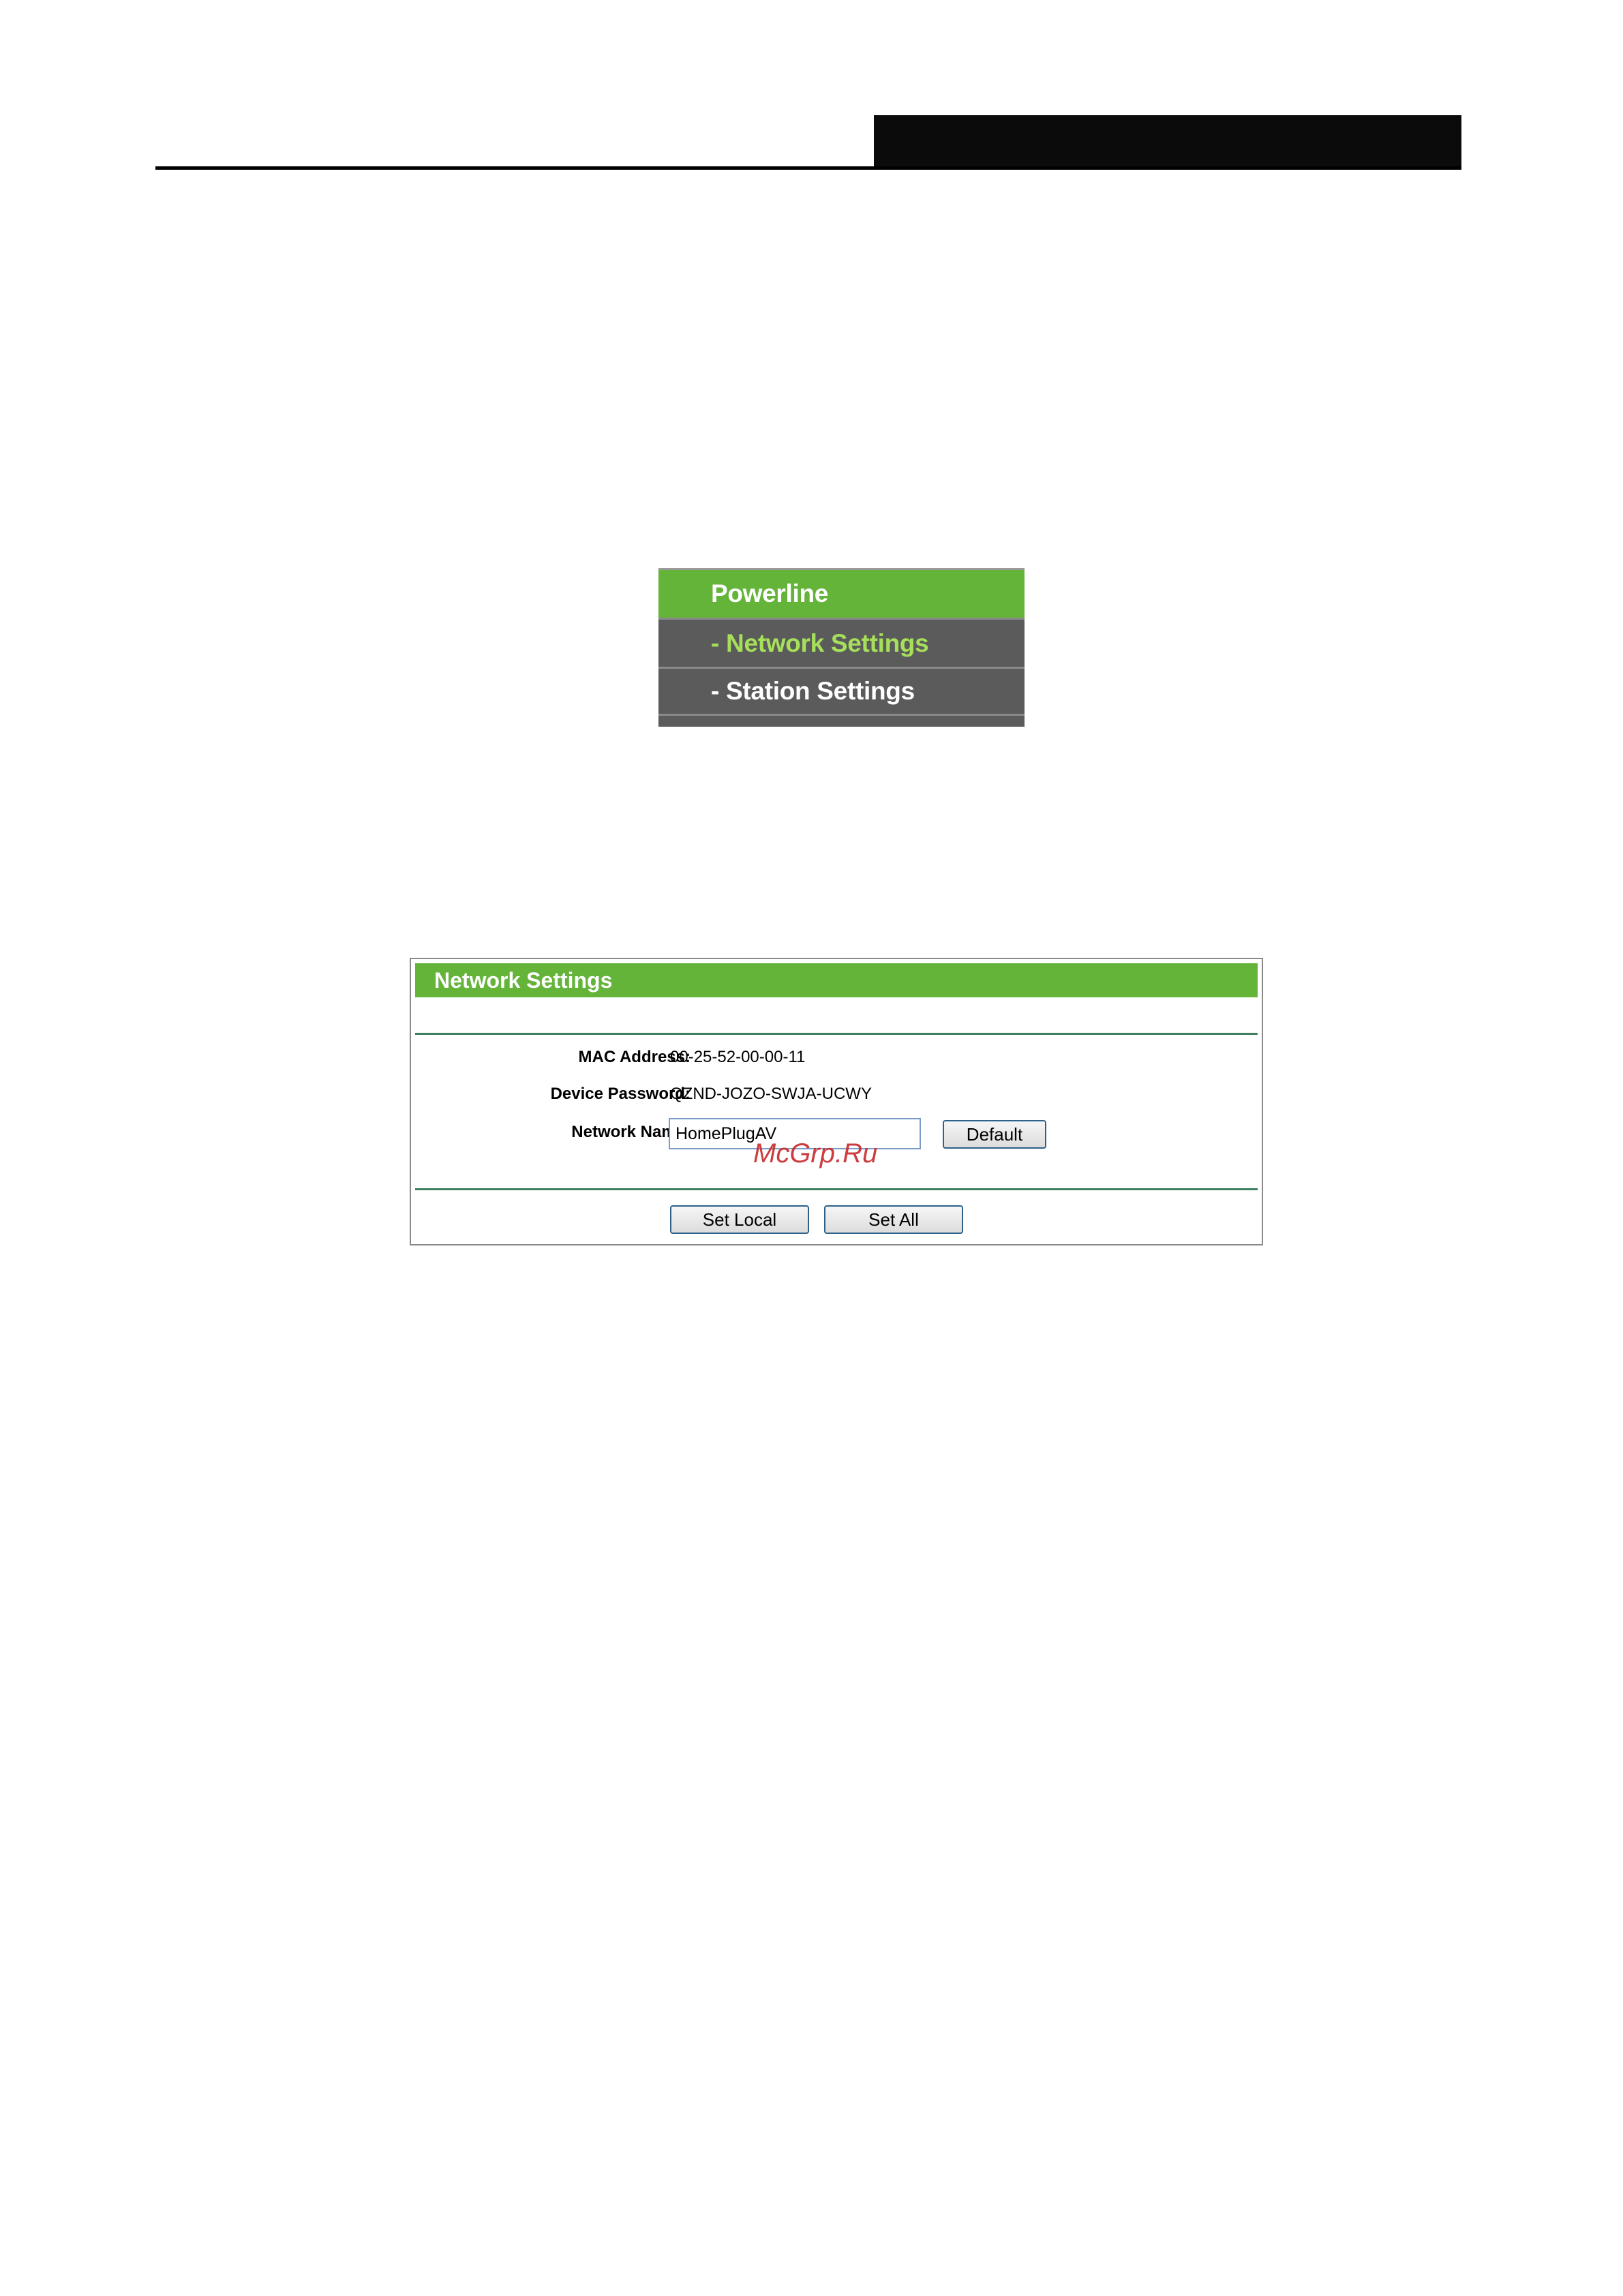 This screenshot has width=1623, height=2296. What do you see at coordinates (808, 168) in the screenshot?
I see `header-rule` at bounding box center [808, 168].